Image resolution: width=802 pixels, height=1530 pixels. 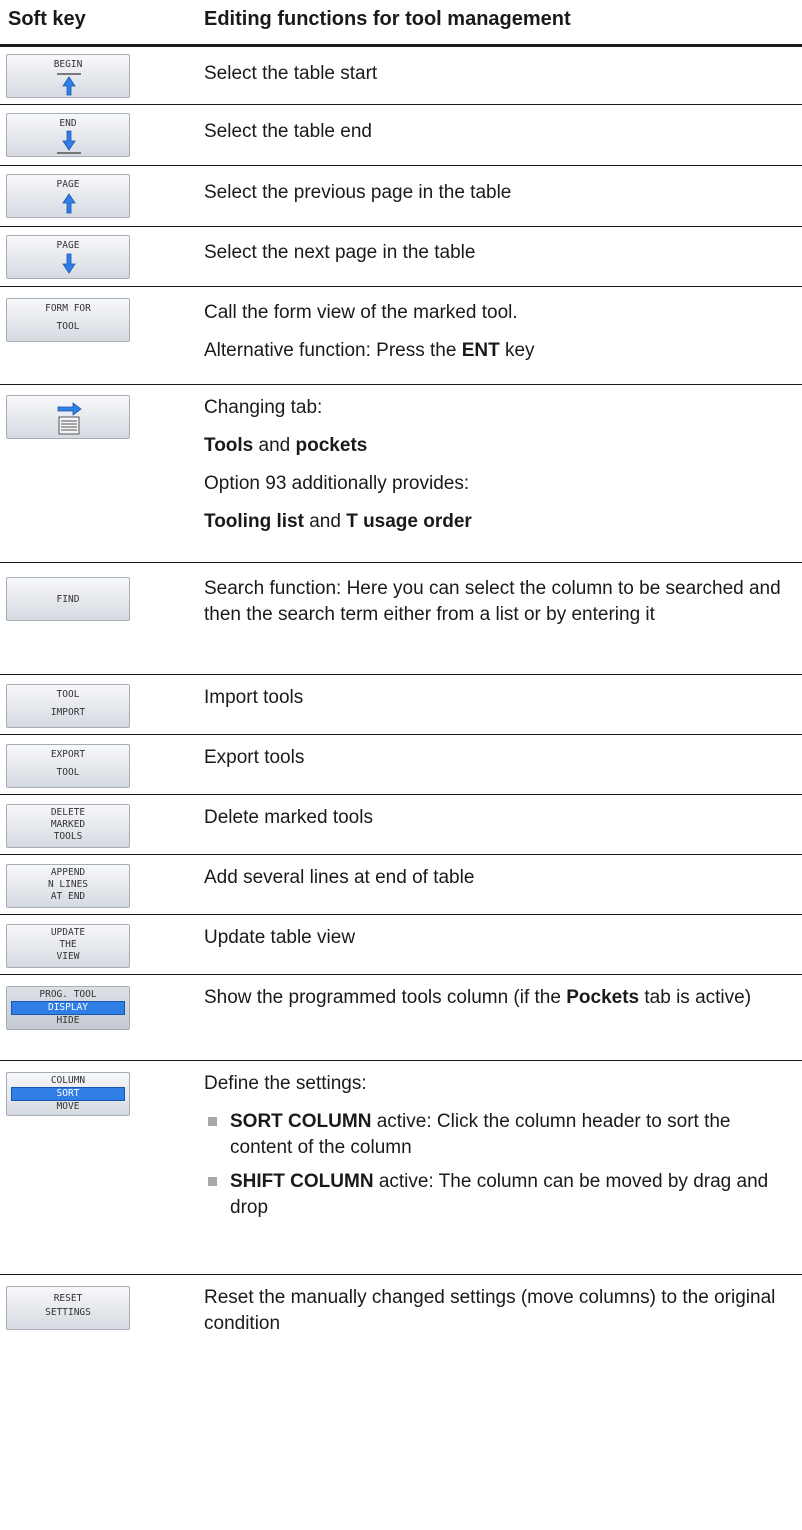 What do you see at coordinates (68, 1020) in the screenshot?
I see `soft-key-label: HIDE` at bounding box center [68, 1020].